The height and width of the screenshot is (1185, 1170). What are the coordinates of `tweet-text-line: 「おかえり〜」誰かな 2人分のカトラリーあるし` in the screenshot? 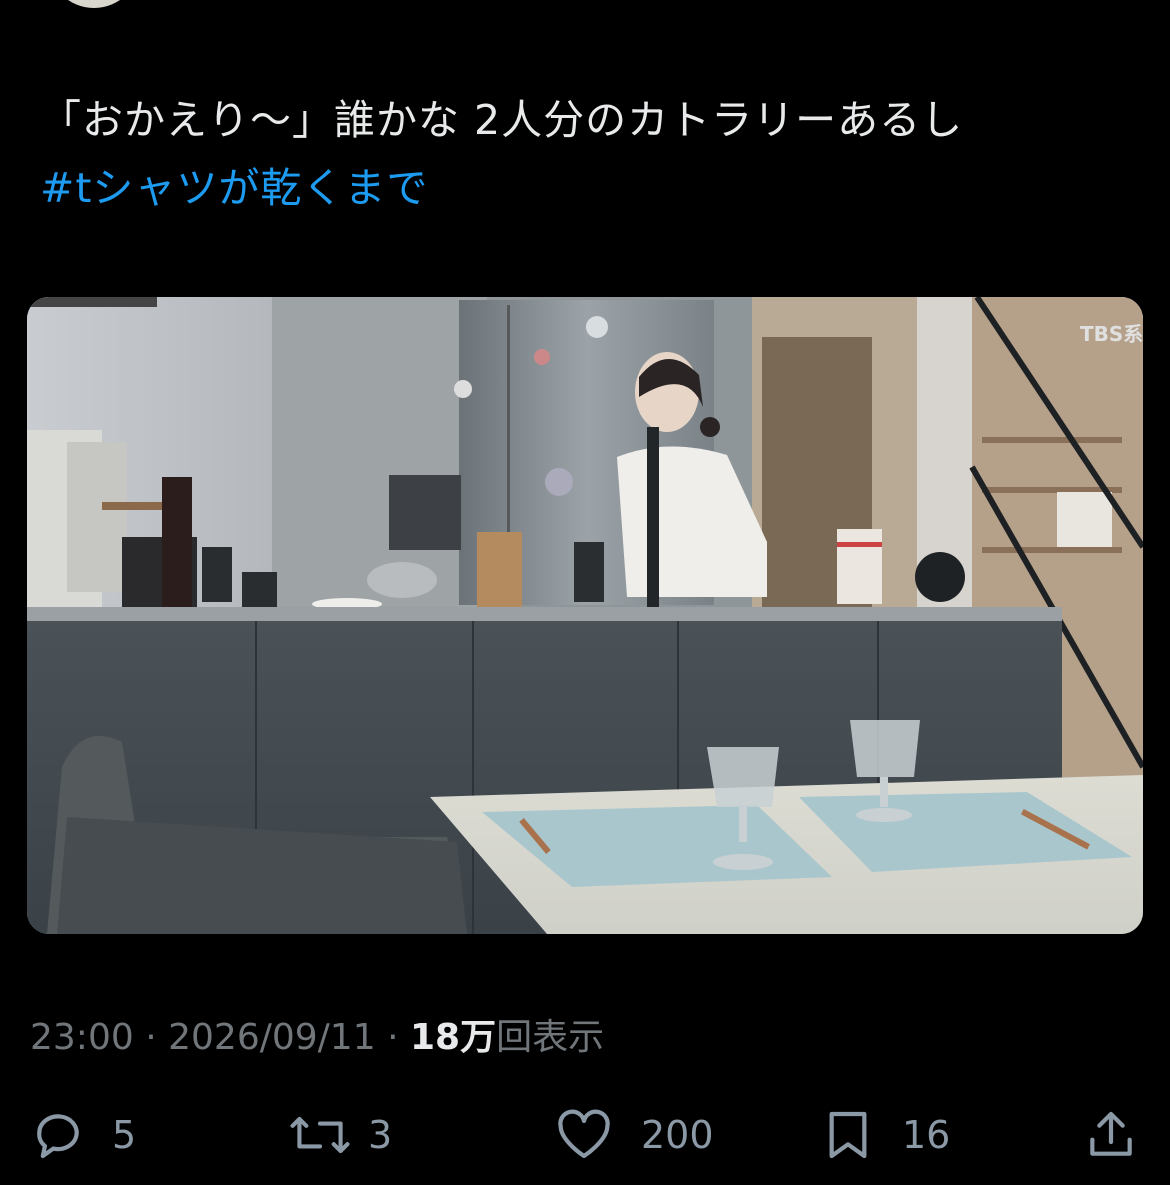 It's located at (502, 120).